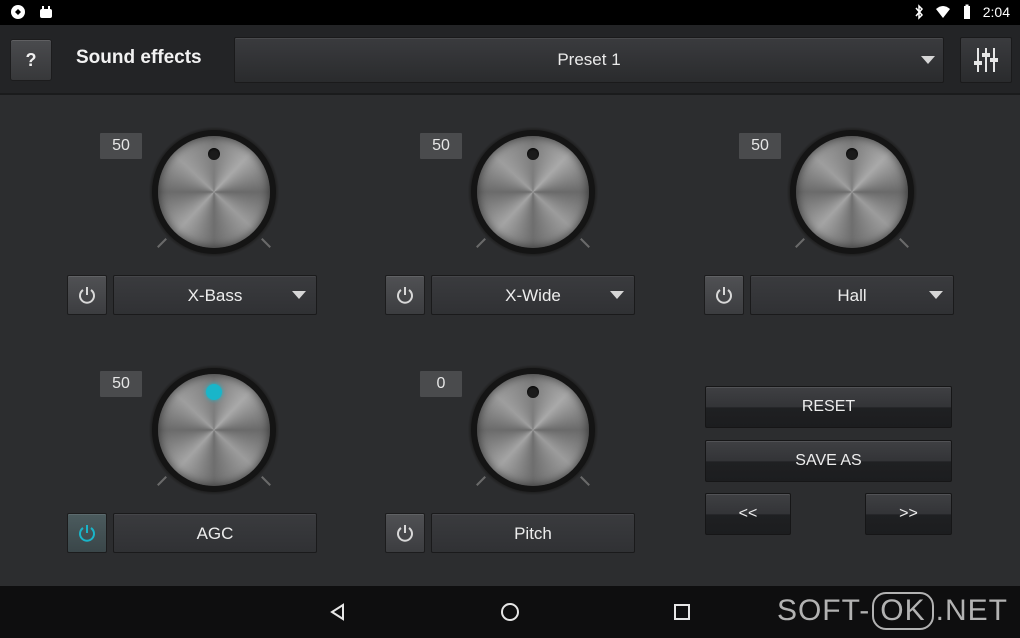 The image size is (1020, 638). What do you see at coordinates (533, 430) in the screenshot?
I see `pitch-knob` at bounding box center [533, 430].